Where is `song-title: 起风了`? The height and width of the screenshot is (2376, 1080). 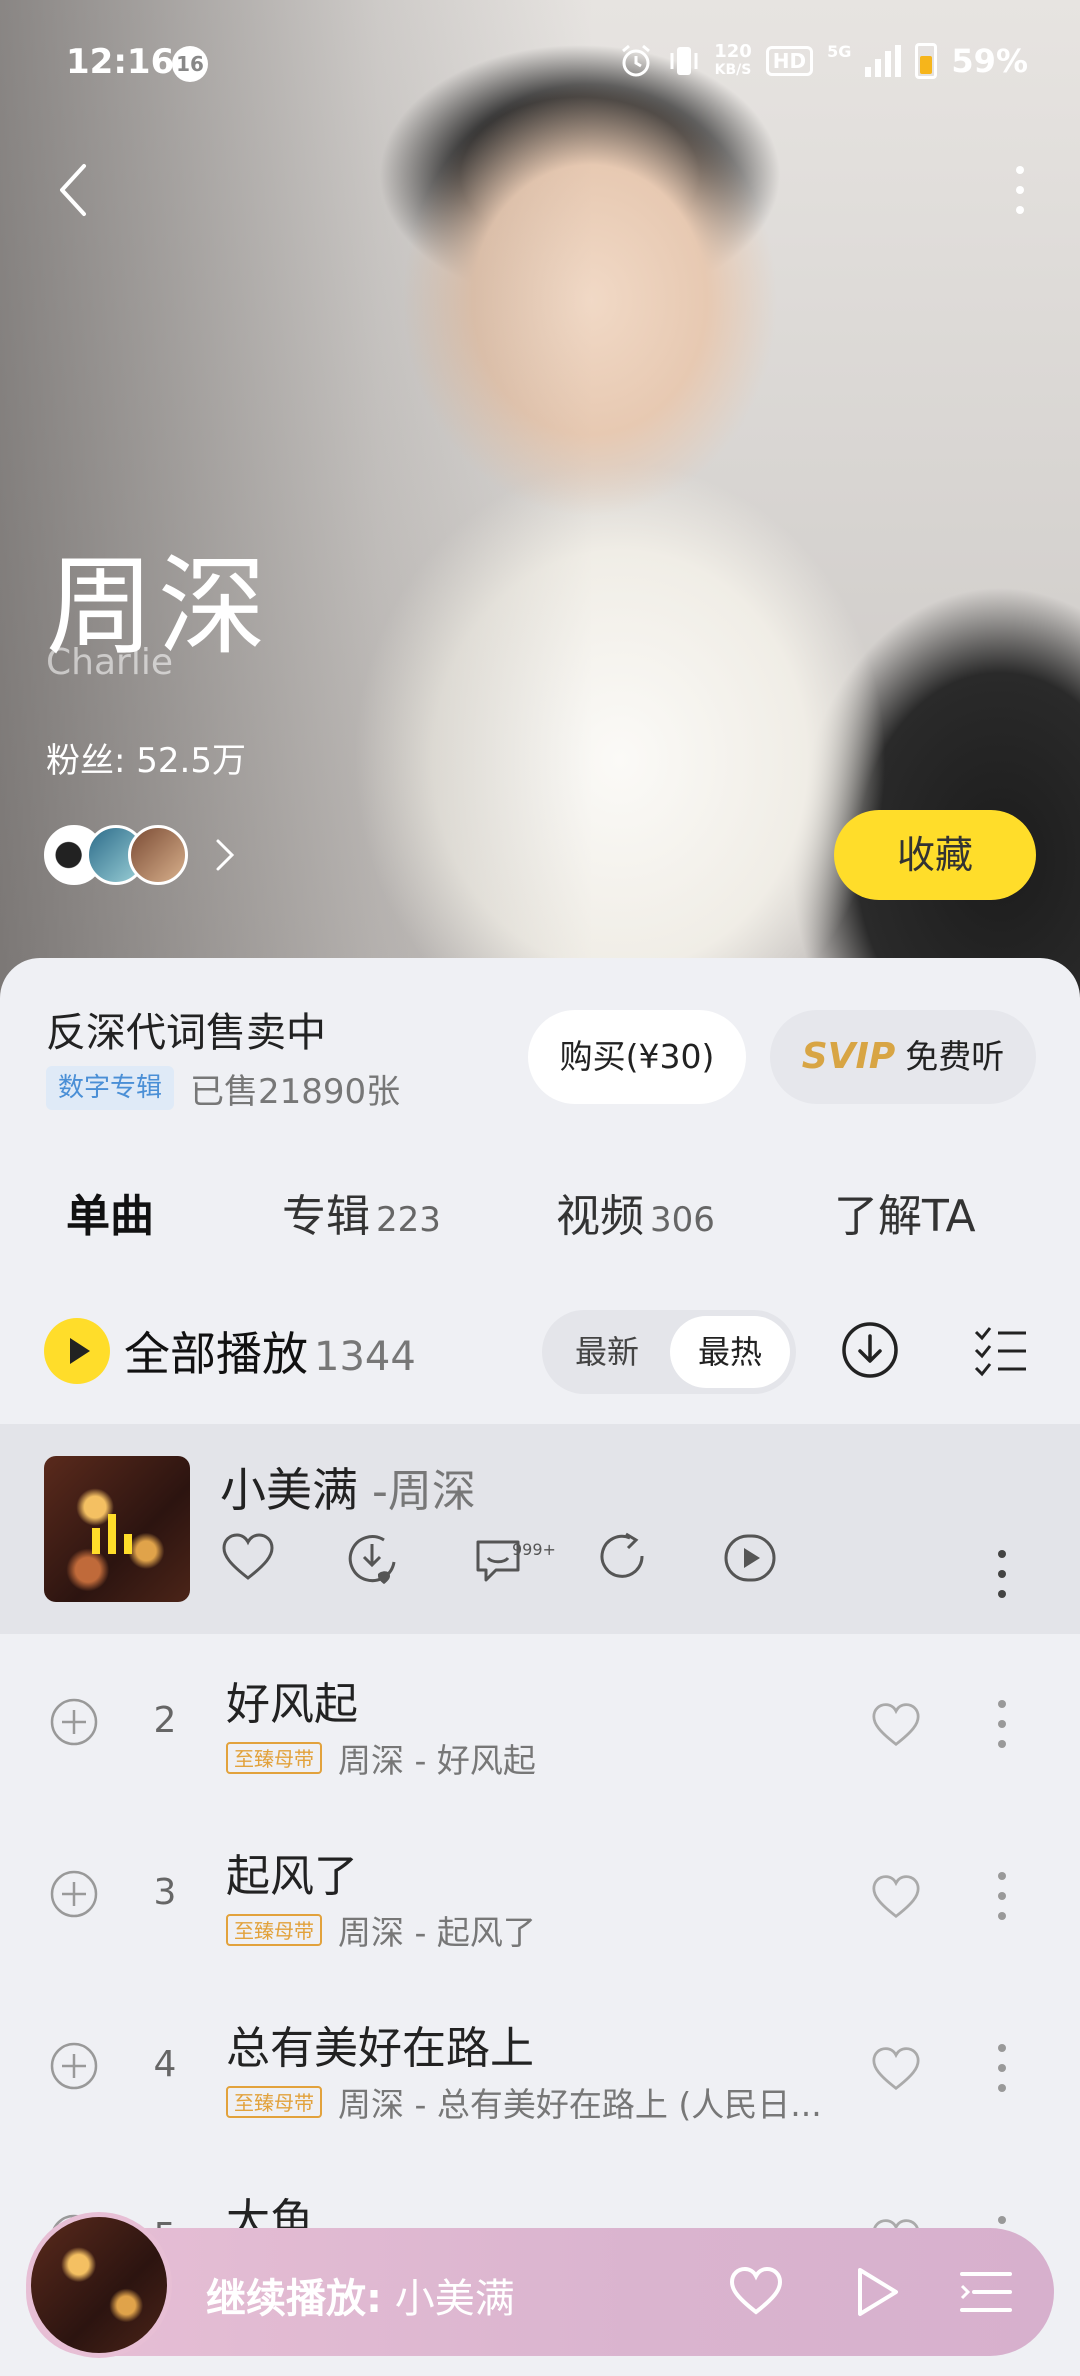
song-title: 起风了 is located at coordinates (292, 1876).